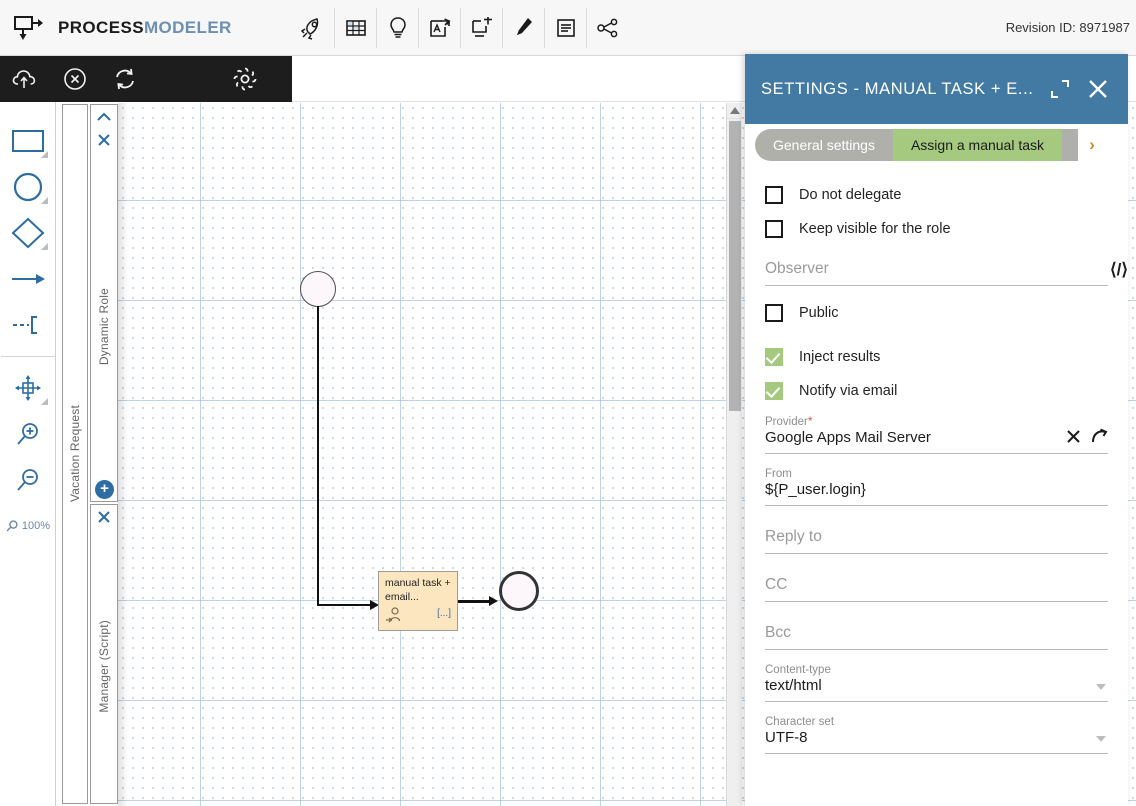 The image size is (1136, 806). What do you see at coordinates (104, 326) in the screenshot?
I see `lane-label-dynamic-role: Dynamic Role` at bounding box center [104, 326].